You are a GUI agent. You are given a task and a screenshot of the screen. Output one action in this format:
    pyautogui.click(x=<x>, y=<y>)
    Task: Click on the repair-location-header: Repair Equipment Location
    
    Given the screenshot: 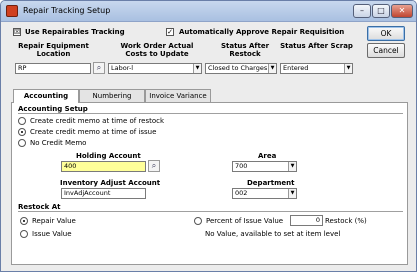 What is the action you would take?
    pyautogui.click(x=53, y=50)
    